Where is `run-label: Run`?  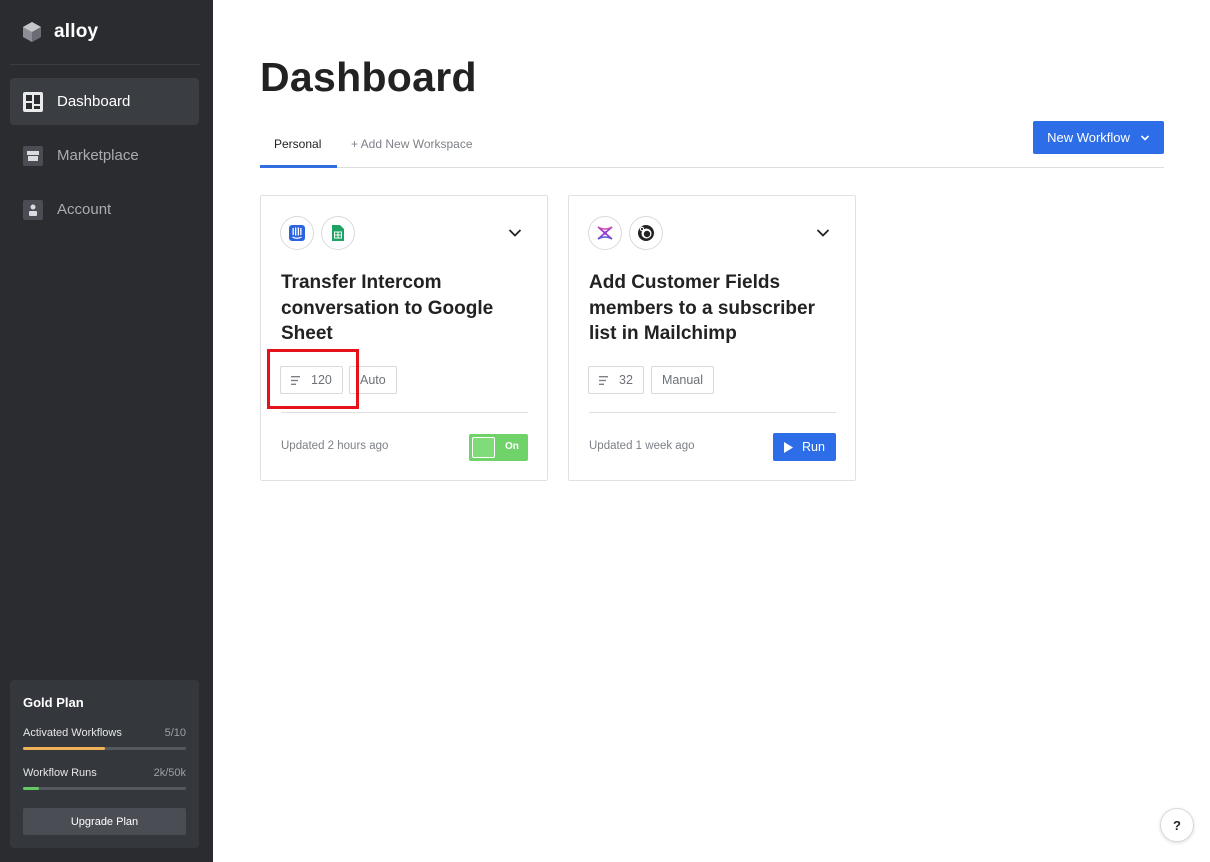 run-label: Run is located at coordinates (813, 447).